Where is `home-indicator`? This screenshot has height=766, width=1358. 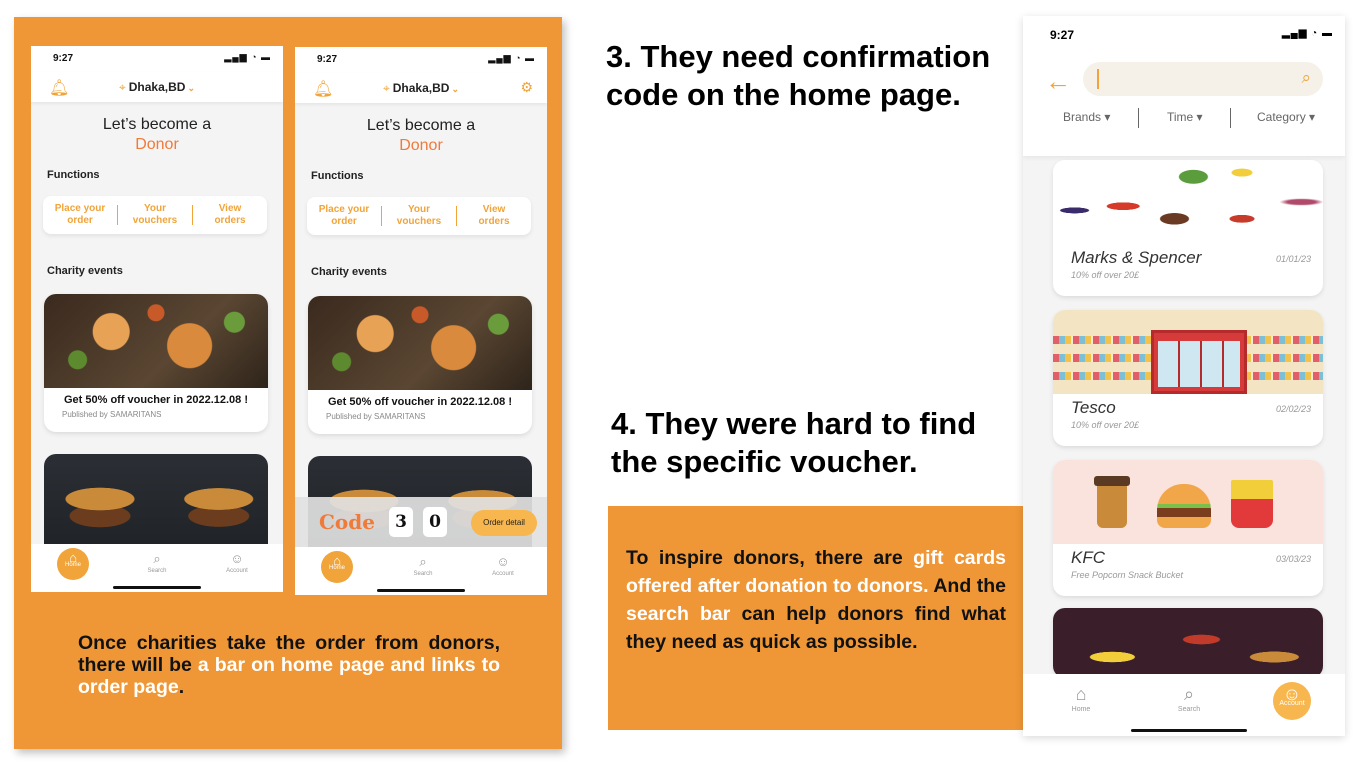 home-indicator is located at coordinates (1189, 730).